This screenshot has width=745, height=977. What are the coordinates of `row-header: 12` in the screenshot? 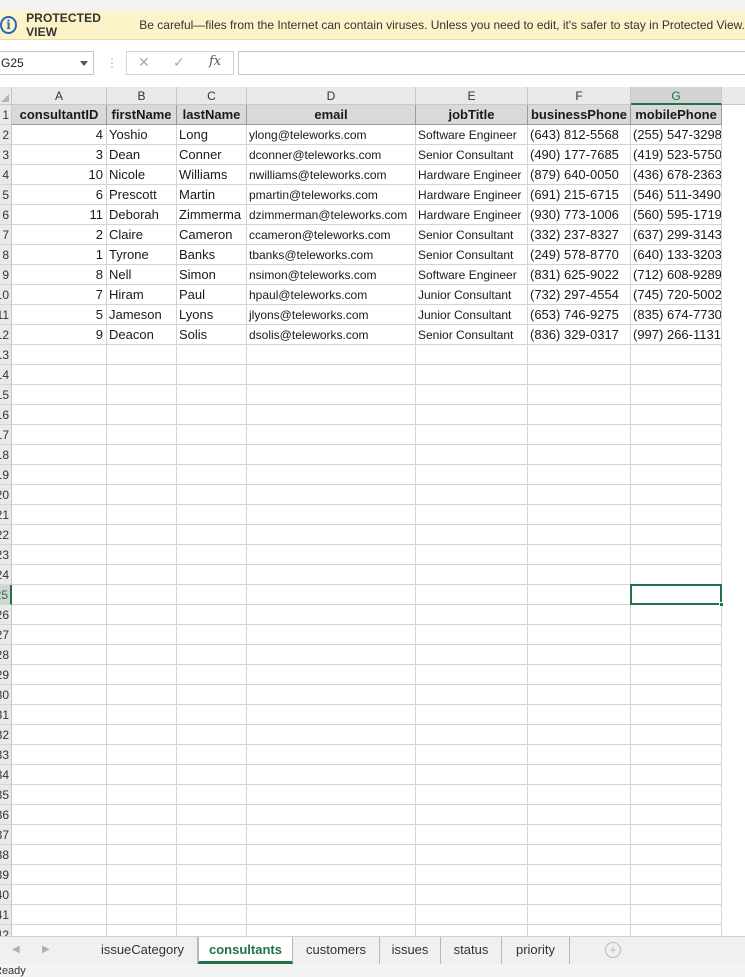 It's located at (6, 335).